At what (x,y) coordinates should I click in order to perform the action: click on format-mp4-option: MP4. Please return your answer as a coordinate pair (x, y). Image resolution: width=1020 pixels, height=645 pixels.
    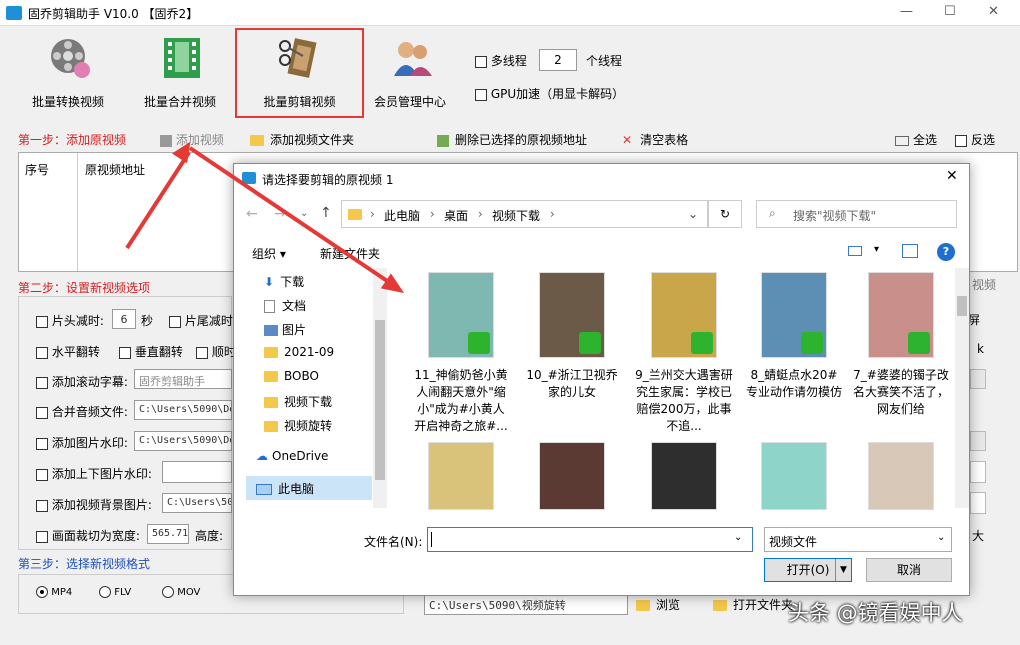
    Looking at the image, I should click on (54, 592).